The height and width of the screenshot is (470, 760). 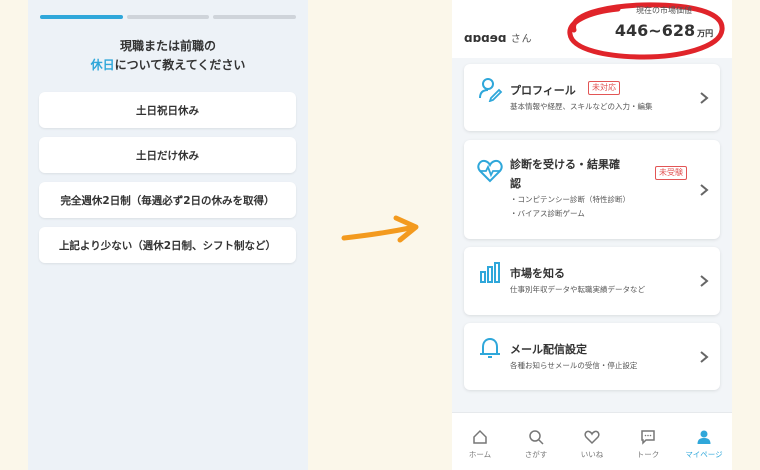 I want to click on option-button-2: 土日だけ休み, so click(x=167, y=155).